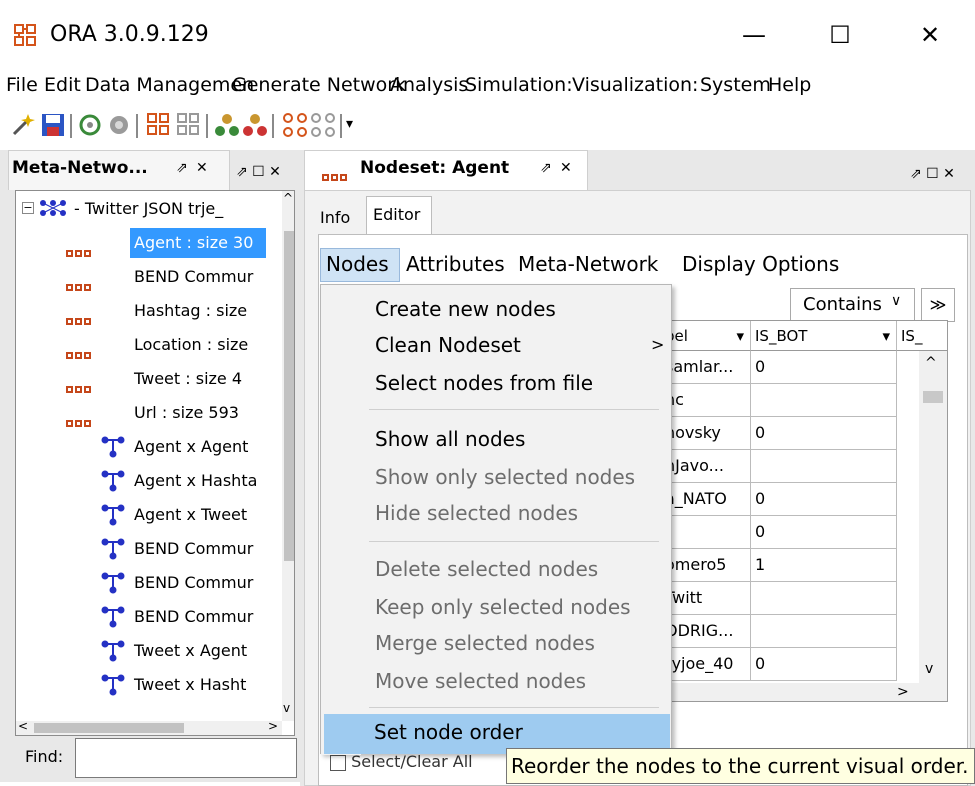  Describe the element at coordinates (141, 451) in the screenshot. I see `tree-item-network: Agent x Agent` at that location.